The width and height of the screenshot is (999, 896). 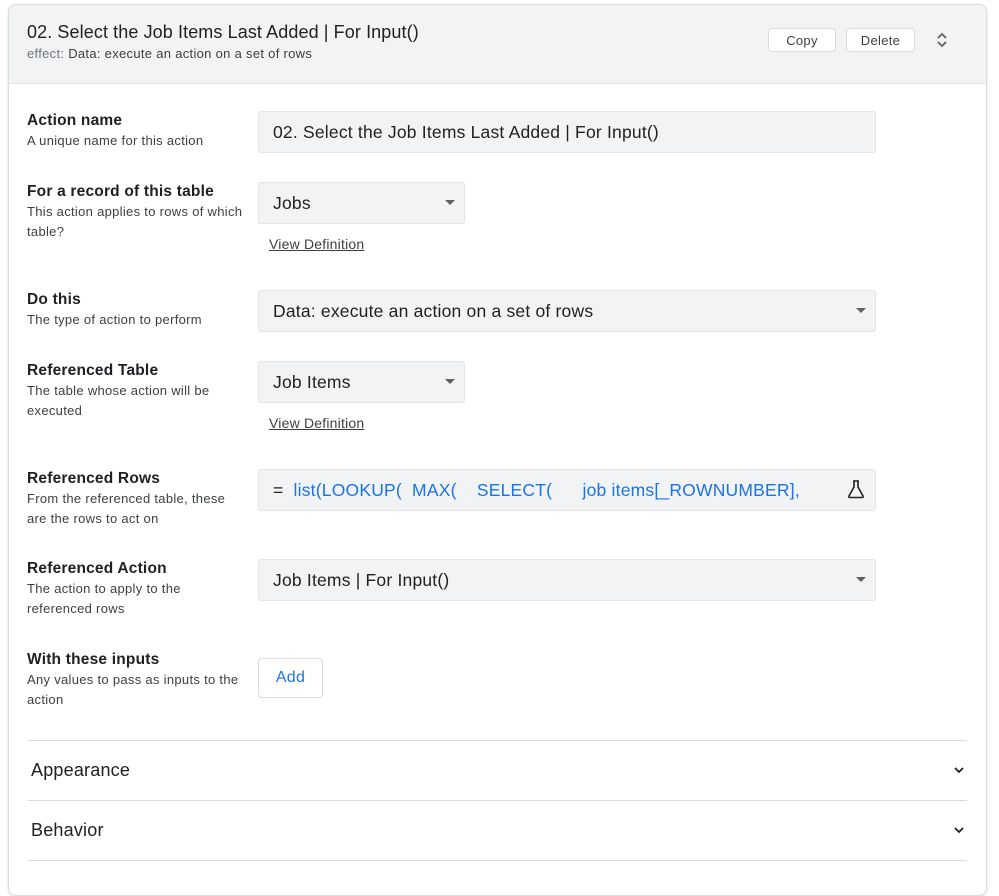 I want to click on view-definition-link-referenced: View Definition, so click(x=316, y=423).